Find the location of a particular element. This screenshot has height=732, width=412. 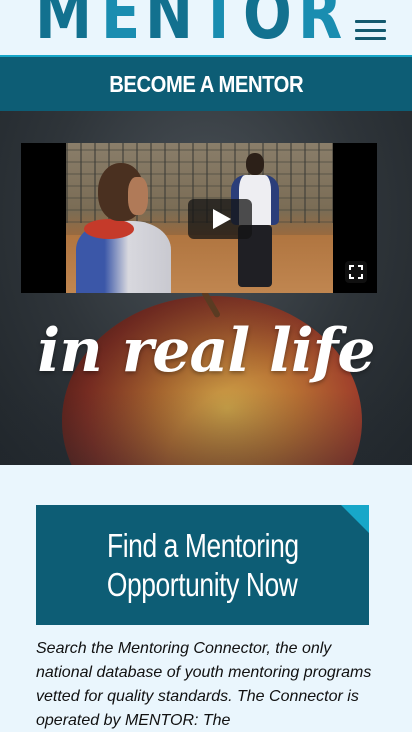

logo-letter-o: O is located at coordinates (268, 27).